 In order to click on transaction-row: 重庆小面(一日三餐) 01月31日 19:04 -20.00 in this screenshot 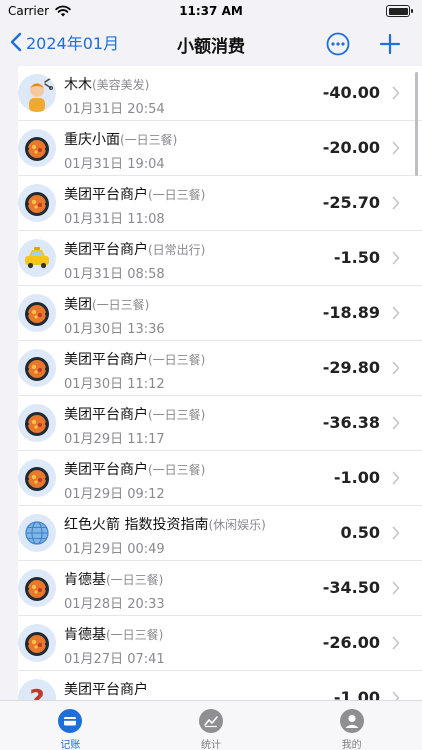, I will do `click(220, 148)`.